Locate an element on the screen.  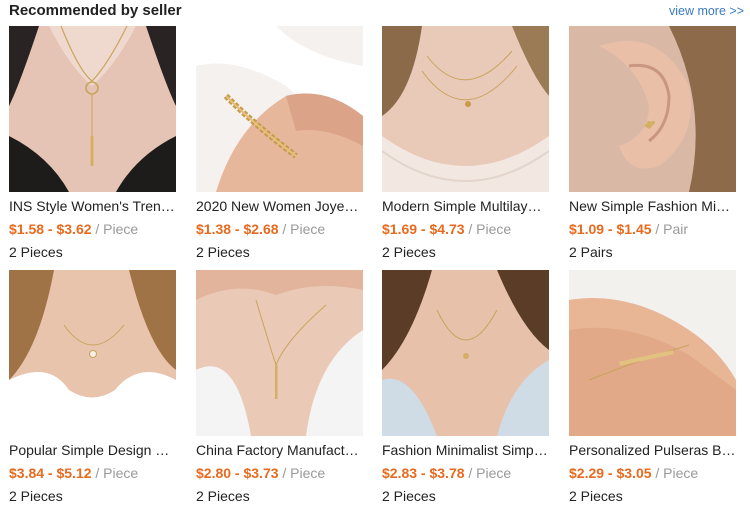
product-price: $2.83 - $3.78 is located at coordinates (423, 473).